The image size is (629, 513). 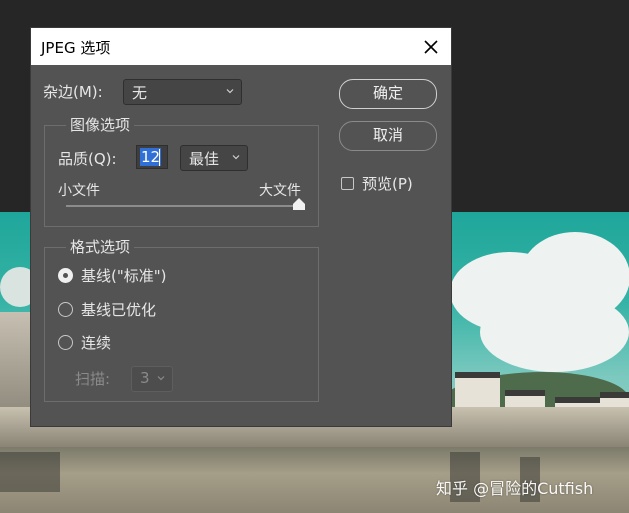 What do you see at coordinates (182, 92) in the screenshot?
I see `matte-select: 无` at bounding box center [182, 92].